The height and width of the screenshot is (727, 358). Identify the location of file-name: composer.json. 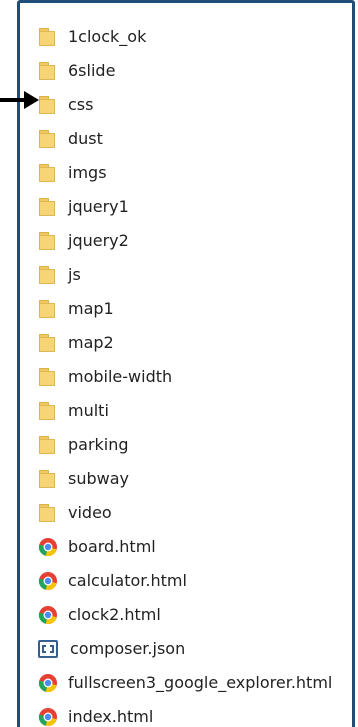
(128, 648).